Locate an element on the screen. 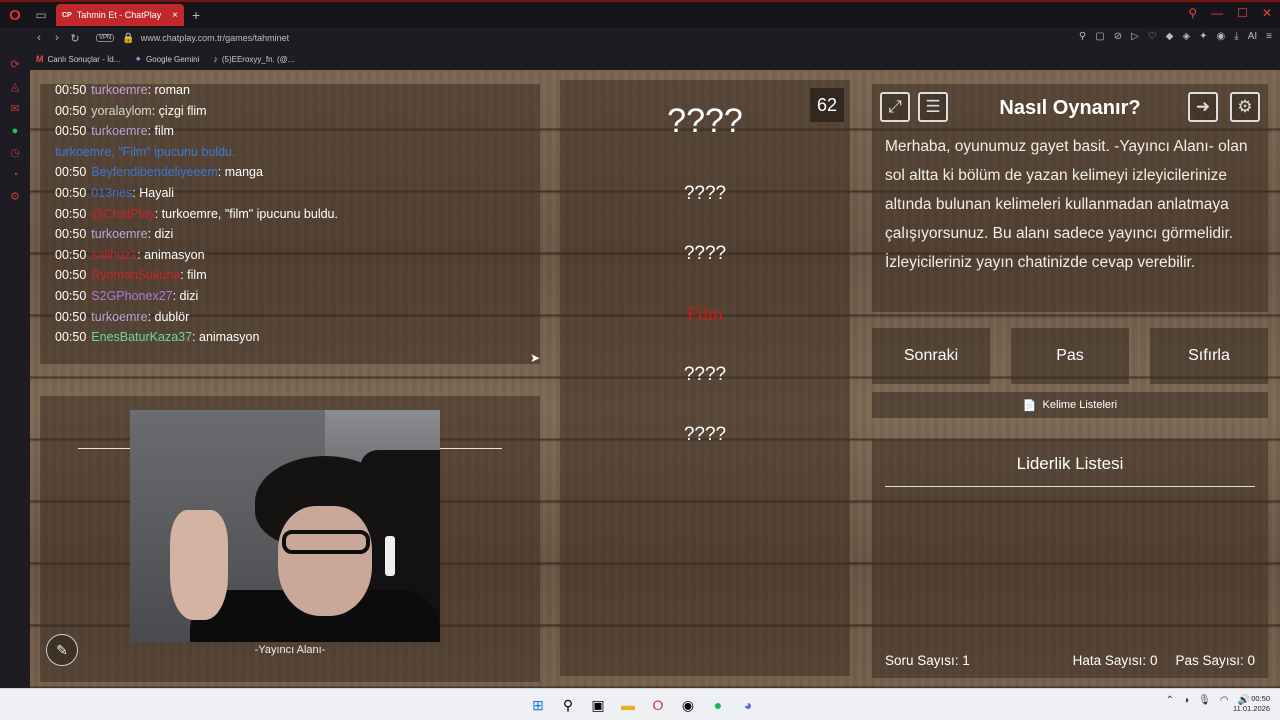 Image resolution: width=1280 pixels, height=720 pixels. how-icons-right: ➜ ⚙ is located at coordinates (1224, 107).